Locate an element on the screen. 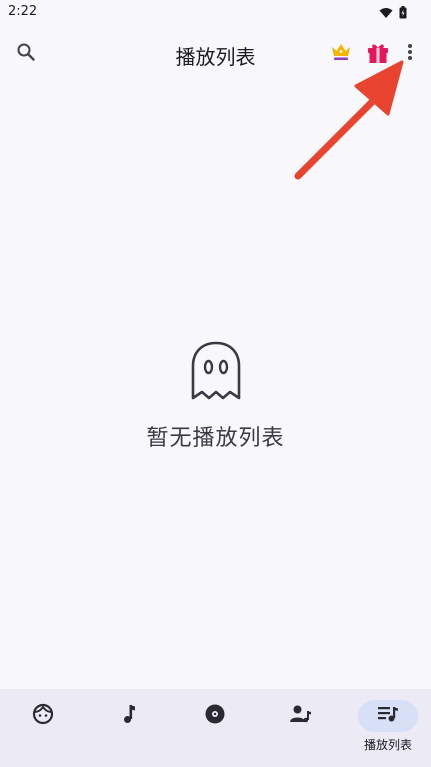  music-note-icon is located at coordinates (129, 716).